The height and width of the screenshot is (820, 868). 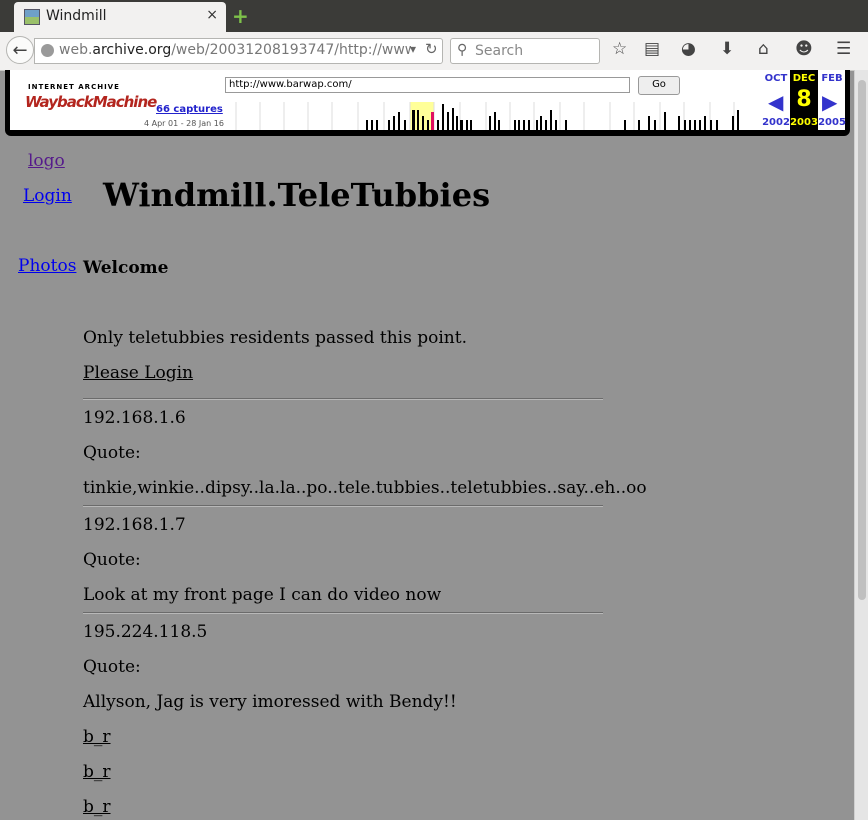 What do you see at coordinates (189, 109) in the screenshot?
I see `captures-link: 66 captures` at bounding box center [189, 109].